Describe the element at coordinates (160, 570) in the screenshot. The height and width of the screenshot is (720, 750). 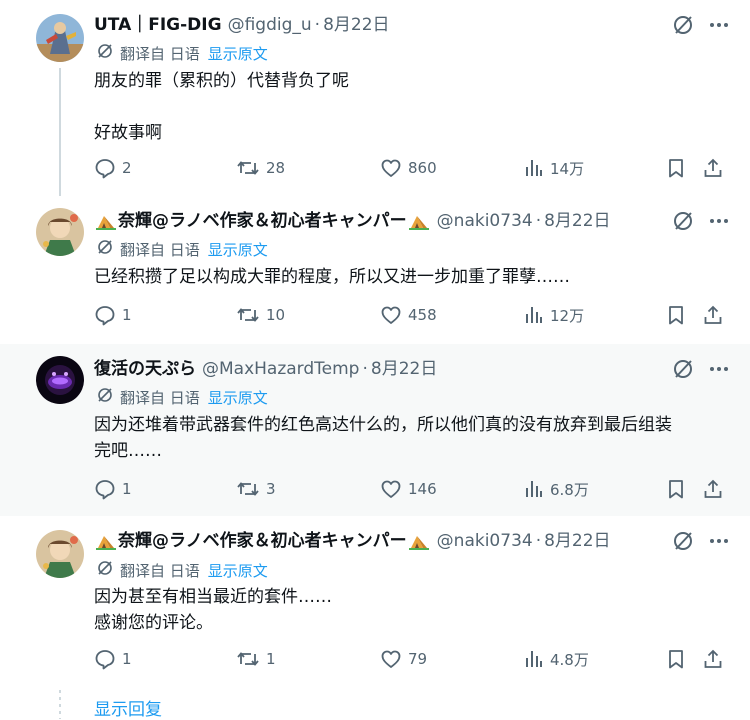
I see `translated-from-label: 翻译自 日语` at that location.